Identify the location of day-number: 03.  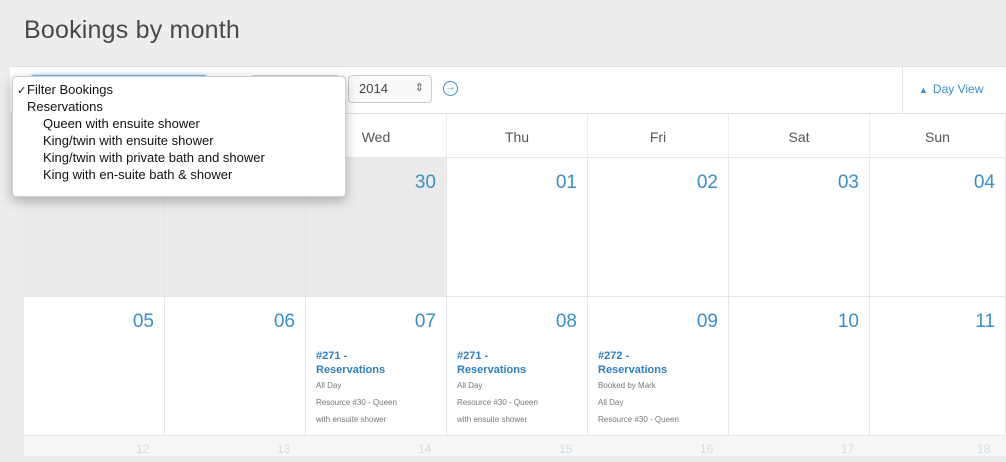
(848, 182).